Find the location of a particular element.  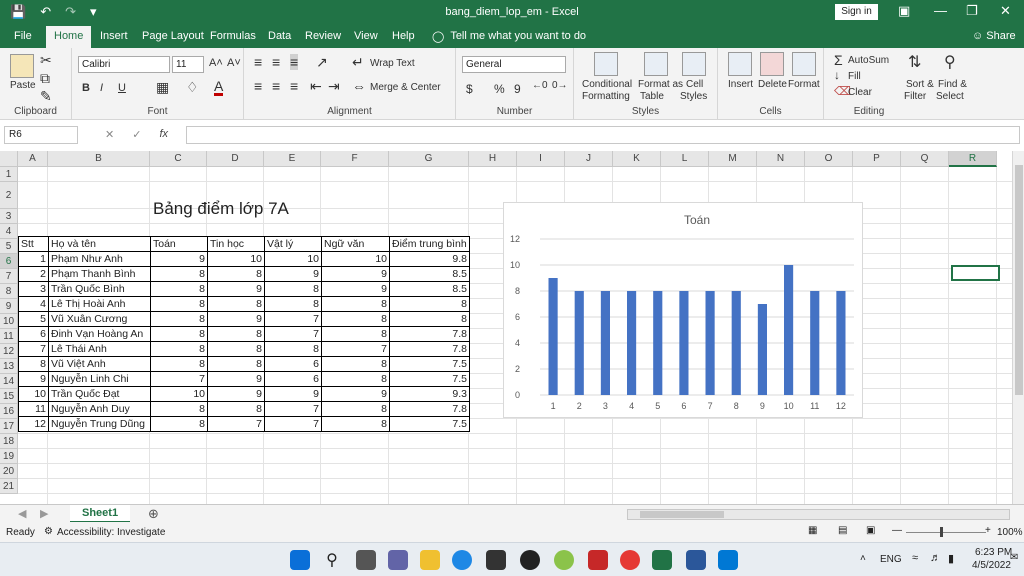

accessibility-status: Accessibility: Investigate is located at coordinates (111, 532).